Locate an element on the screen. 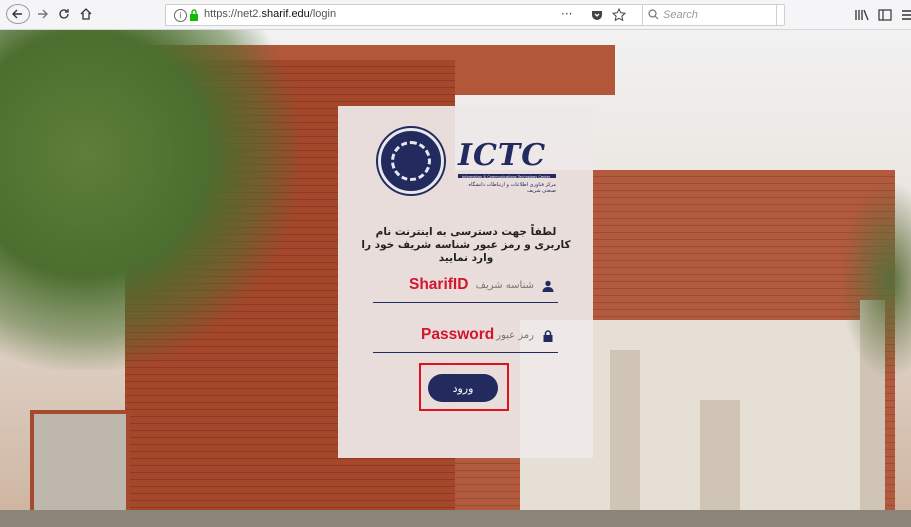 The height and width of the screenshot is (527, 911). password-field: رمز عبور Password is located at coordinates (465, 338).